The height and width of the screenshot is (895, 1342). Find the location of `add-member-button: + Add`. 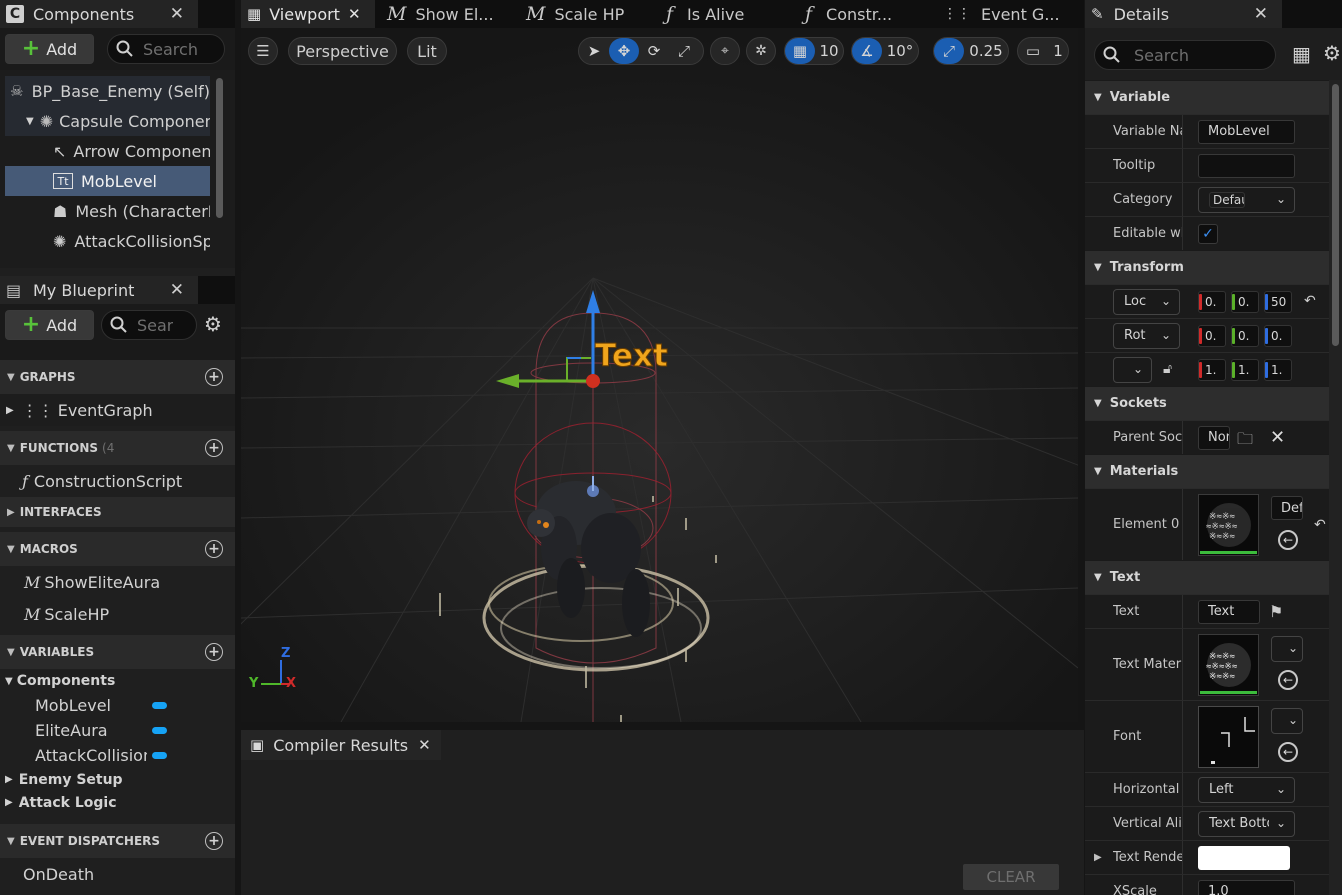

add-member-button: + Add is located at coordinates (49, 325).